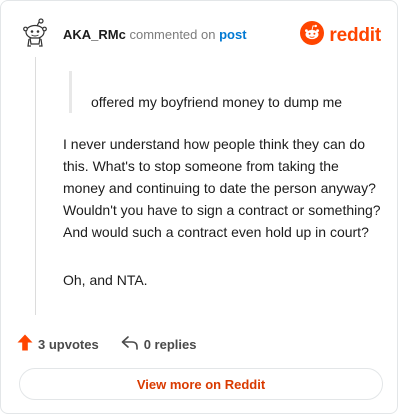  I want to click on reddit-logo-icon, so click(312, 35).